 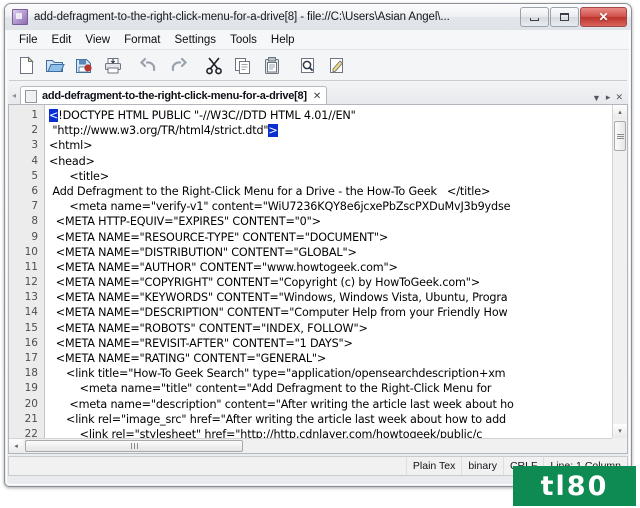 What do you see at coordinates (16, 446) in the screenshot?
I see `scroll-left-button: ◂` at bounding box center [16, 446].